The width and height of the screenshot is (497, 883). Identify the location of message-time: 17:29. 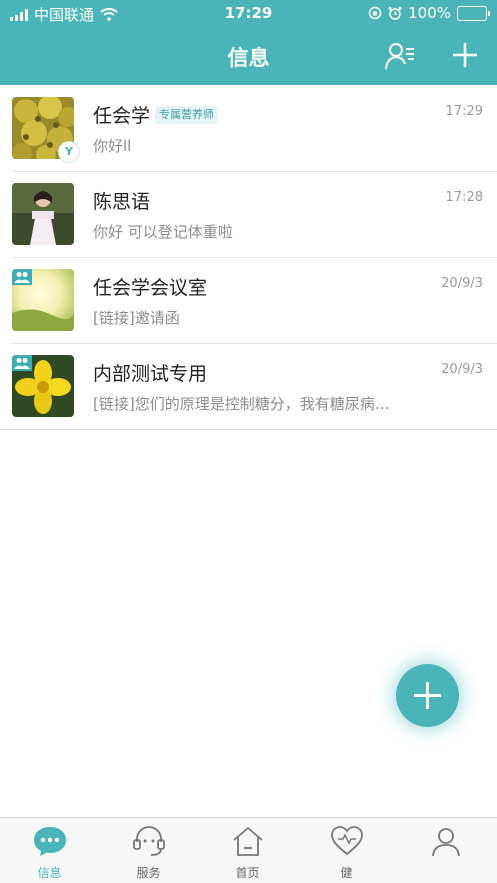
(464, 111).